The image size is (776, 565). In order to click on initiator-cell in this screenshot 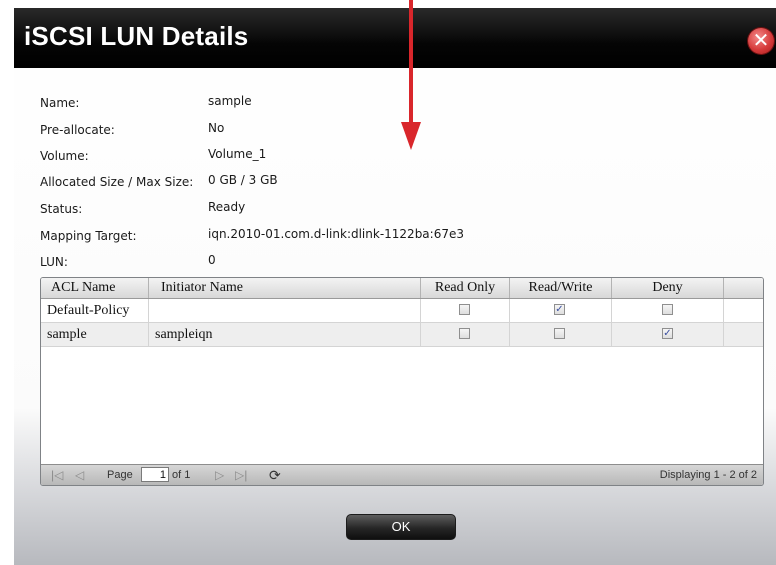, I will do `click(285, 310)`.